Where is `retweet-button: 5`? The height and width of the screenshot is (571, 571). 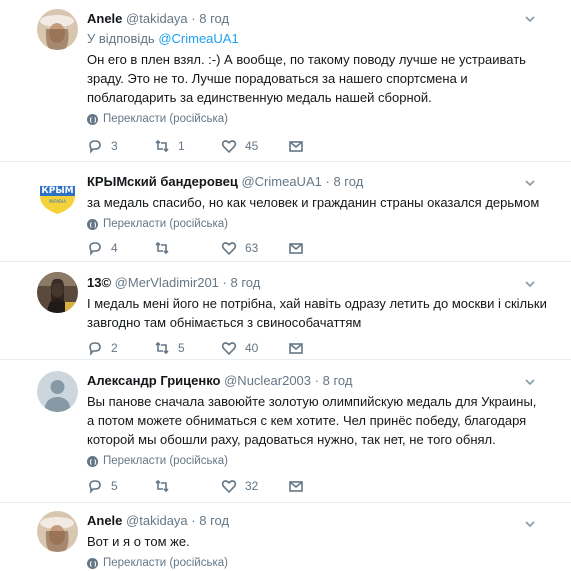 retweet-button: 5 is located at coordinates (187, 348).